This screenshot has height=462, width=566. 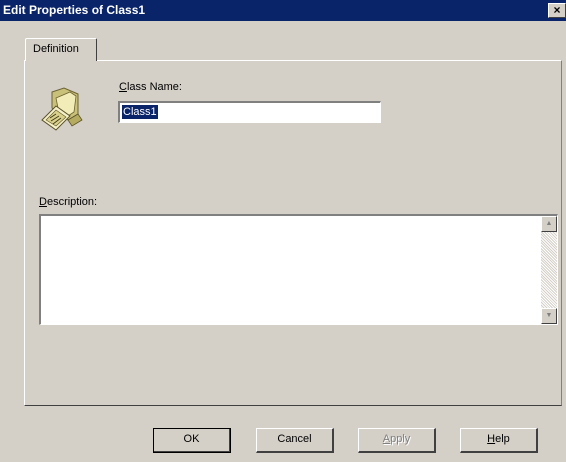 I want to click on help-button: Help, so click(x=499, y=440).